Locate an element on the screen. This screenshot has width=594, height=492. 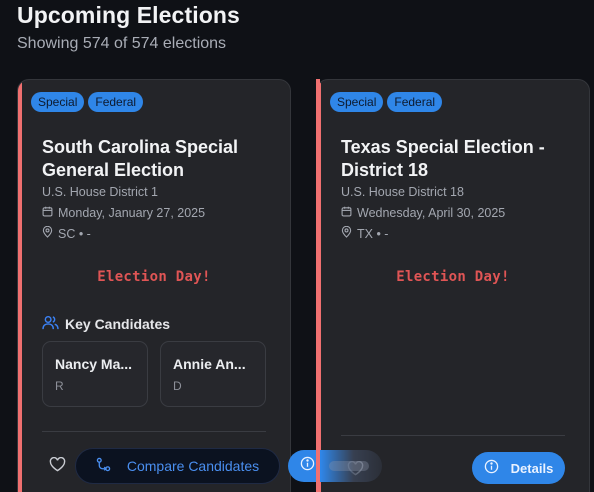
compare-icon is located at coordinates (103, 466).